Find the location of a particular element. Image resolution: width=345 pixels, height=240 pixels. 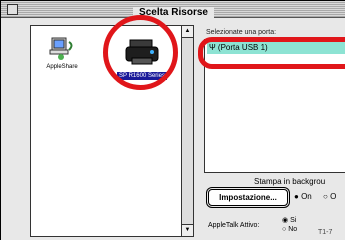

appletalk-no-radio: ○ No is located at coordinates (289, 230).